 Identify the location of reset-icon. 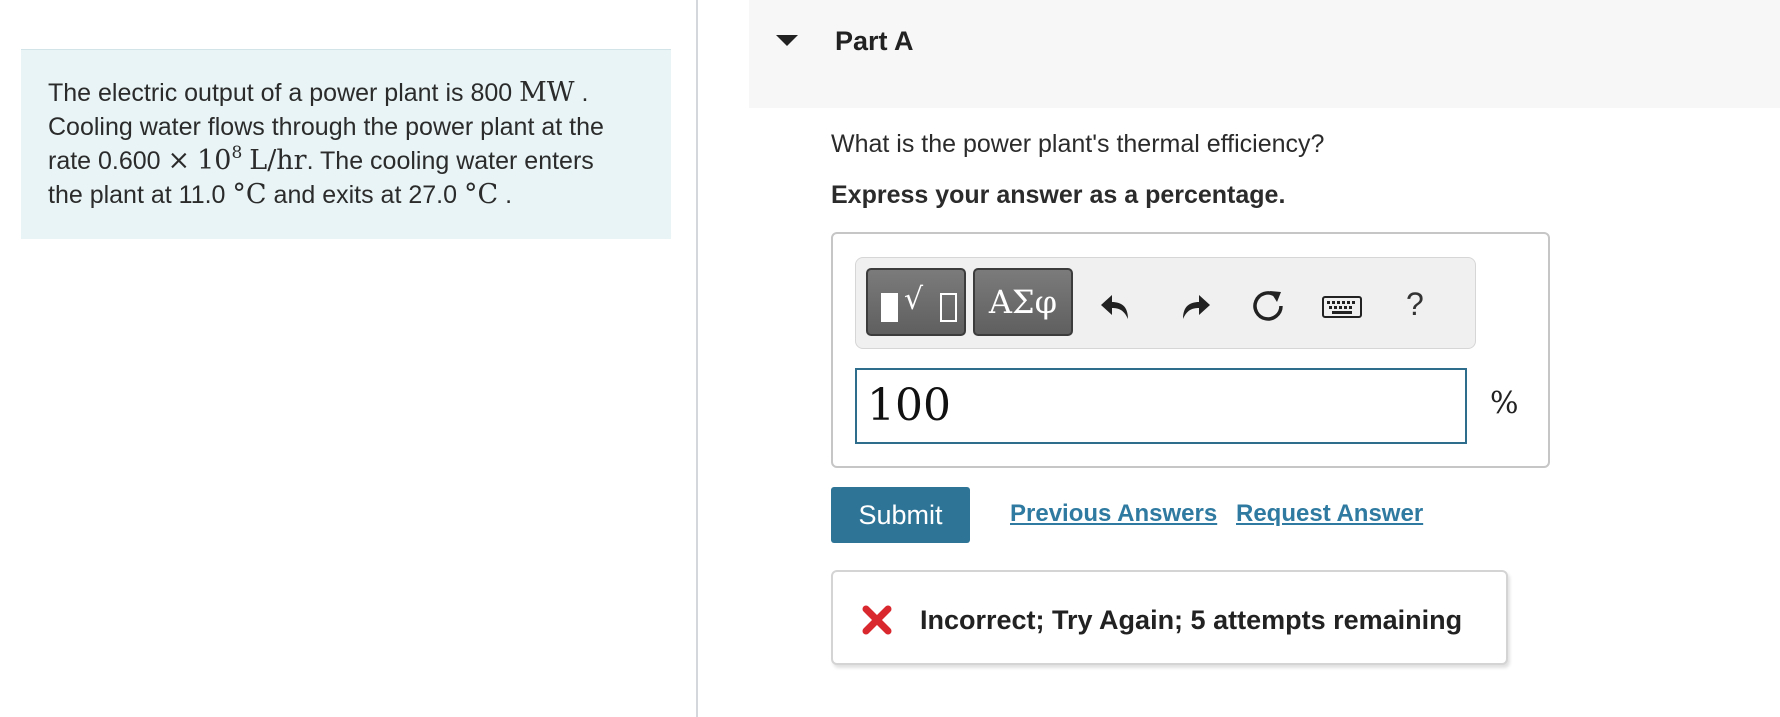
(1268, 306).